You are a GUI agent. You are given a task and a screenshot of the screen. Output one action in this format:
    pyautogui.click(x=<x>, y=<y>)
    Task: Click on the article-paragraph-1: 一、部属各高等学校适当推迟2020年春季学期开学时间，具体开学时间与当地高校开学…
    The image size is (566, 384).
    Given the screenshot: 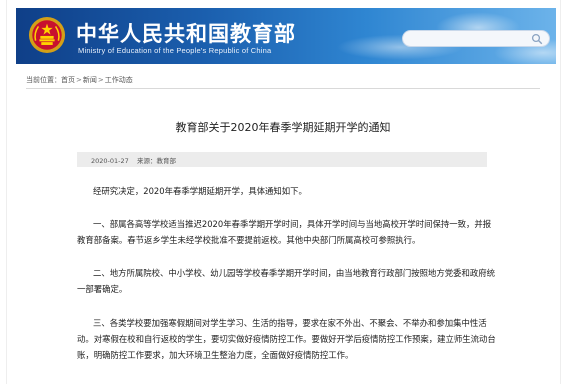 What is the action you would take?
    pyautogui.click(x=284, y=232)
    